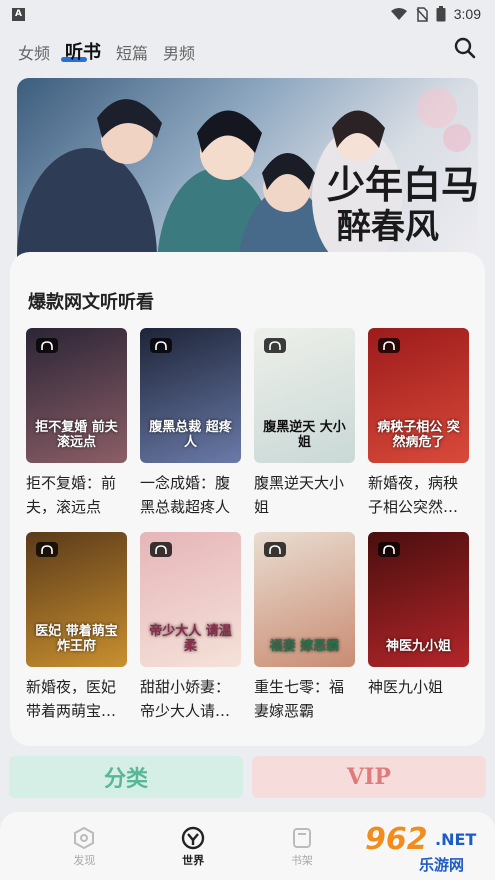 The image size is (495, 880). What do you see at coordinates (418, 435) in the screenshot?
I see `cover-title: 病秧子相公 突然病危了` at bounding box center [418, 435].